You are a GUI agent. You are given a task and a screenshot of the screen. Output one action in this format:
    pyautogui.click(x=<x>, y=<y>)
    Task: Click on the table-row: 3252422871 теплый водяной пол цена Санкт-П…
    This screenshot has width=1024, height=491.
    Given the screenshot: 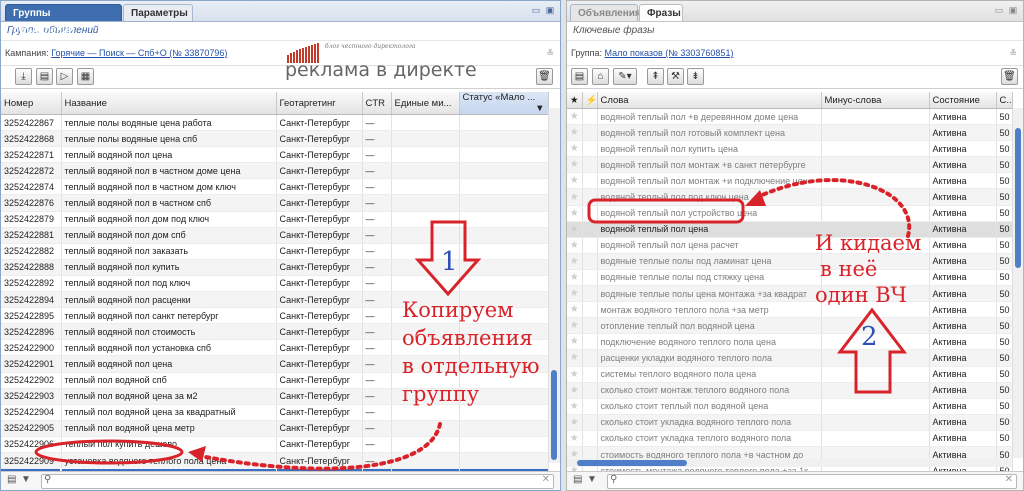 What is the action you would take?
    pyautogui.click(x=275, y=155)
    